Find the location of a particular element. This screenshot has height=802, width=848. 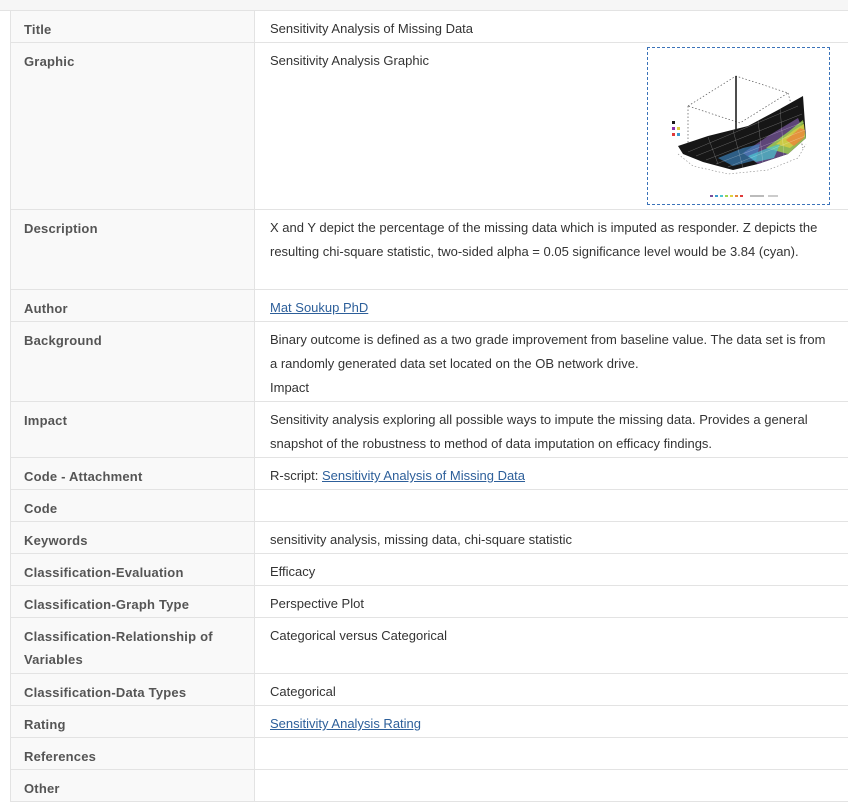

row-label-classification-relationship: Classification-Relationship of Variables is located at coordinates (132, 644).